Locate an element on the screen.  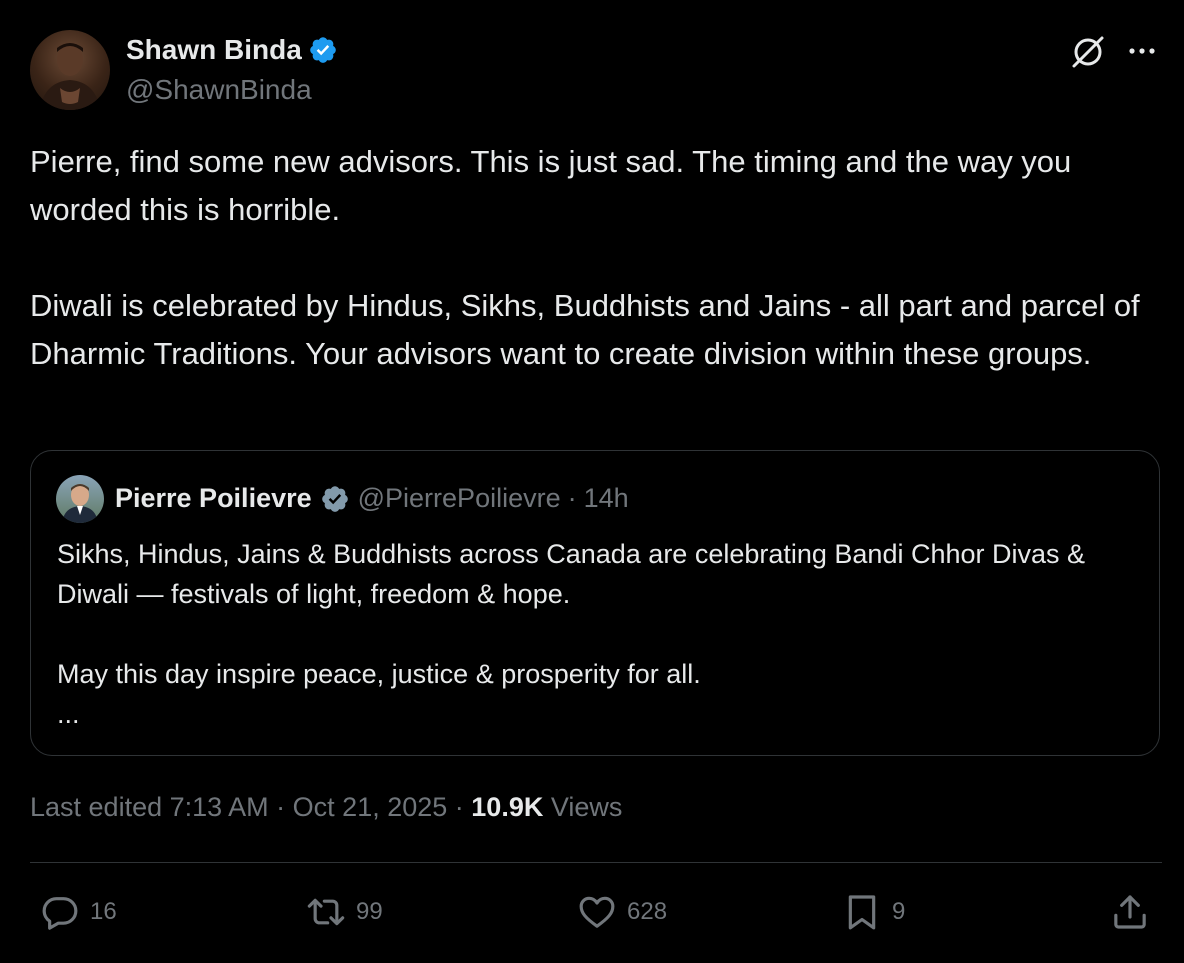
author-handle: @ShawnBinda is located at coordinates (219, 90).